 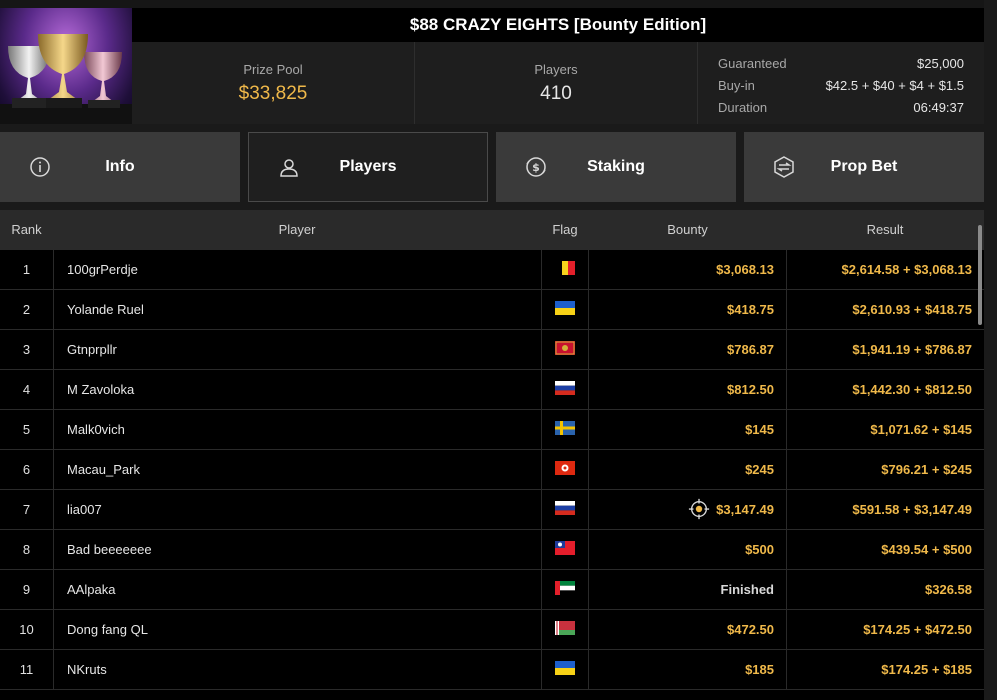 What do you see at coordinates (687, 310) in the screenshot?
I see `bounty-cell: $418.75` at bounding box center [687, 310].